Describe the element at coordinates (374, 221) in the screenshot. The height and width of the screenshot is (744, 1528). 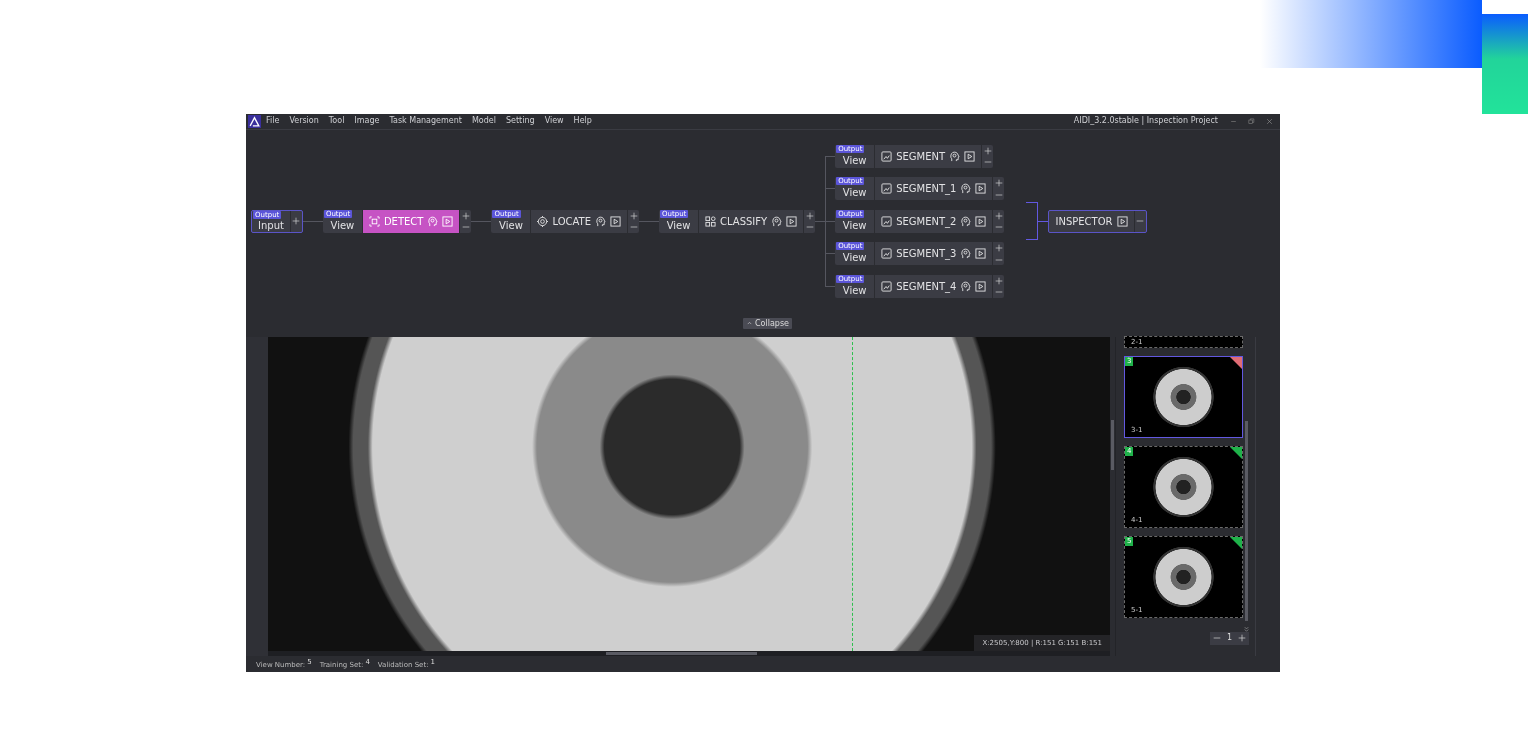
I see `bounding-box-icon` at that location.